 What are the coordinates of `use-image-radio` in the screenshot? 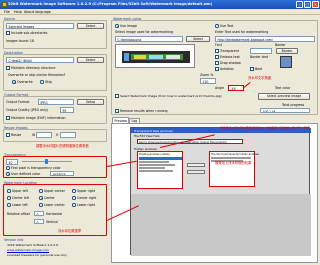 It's located at (117, 26).